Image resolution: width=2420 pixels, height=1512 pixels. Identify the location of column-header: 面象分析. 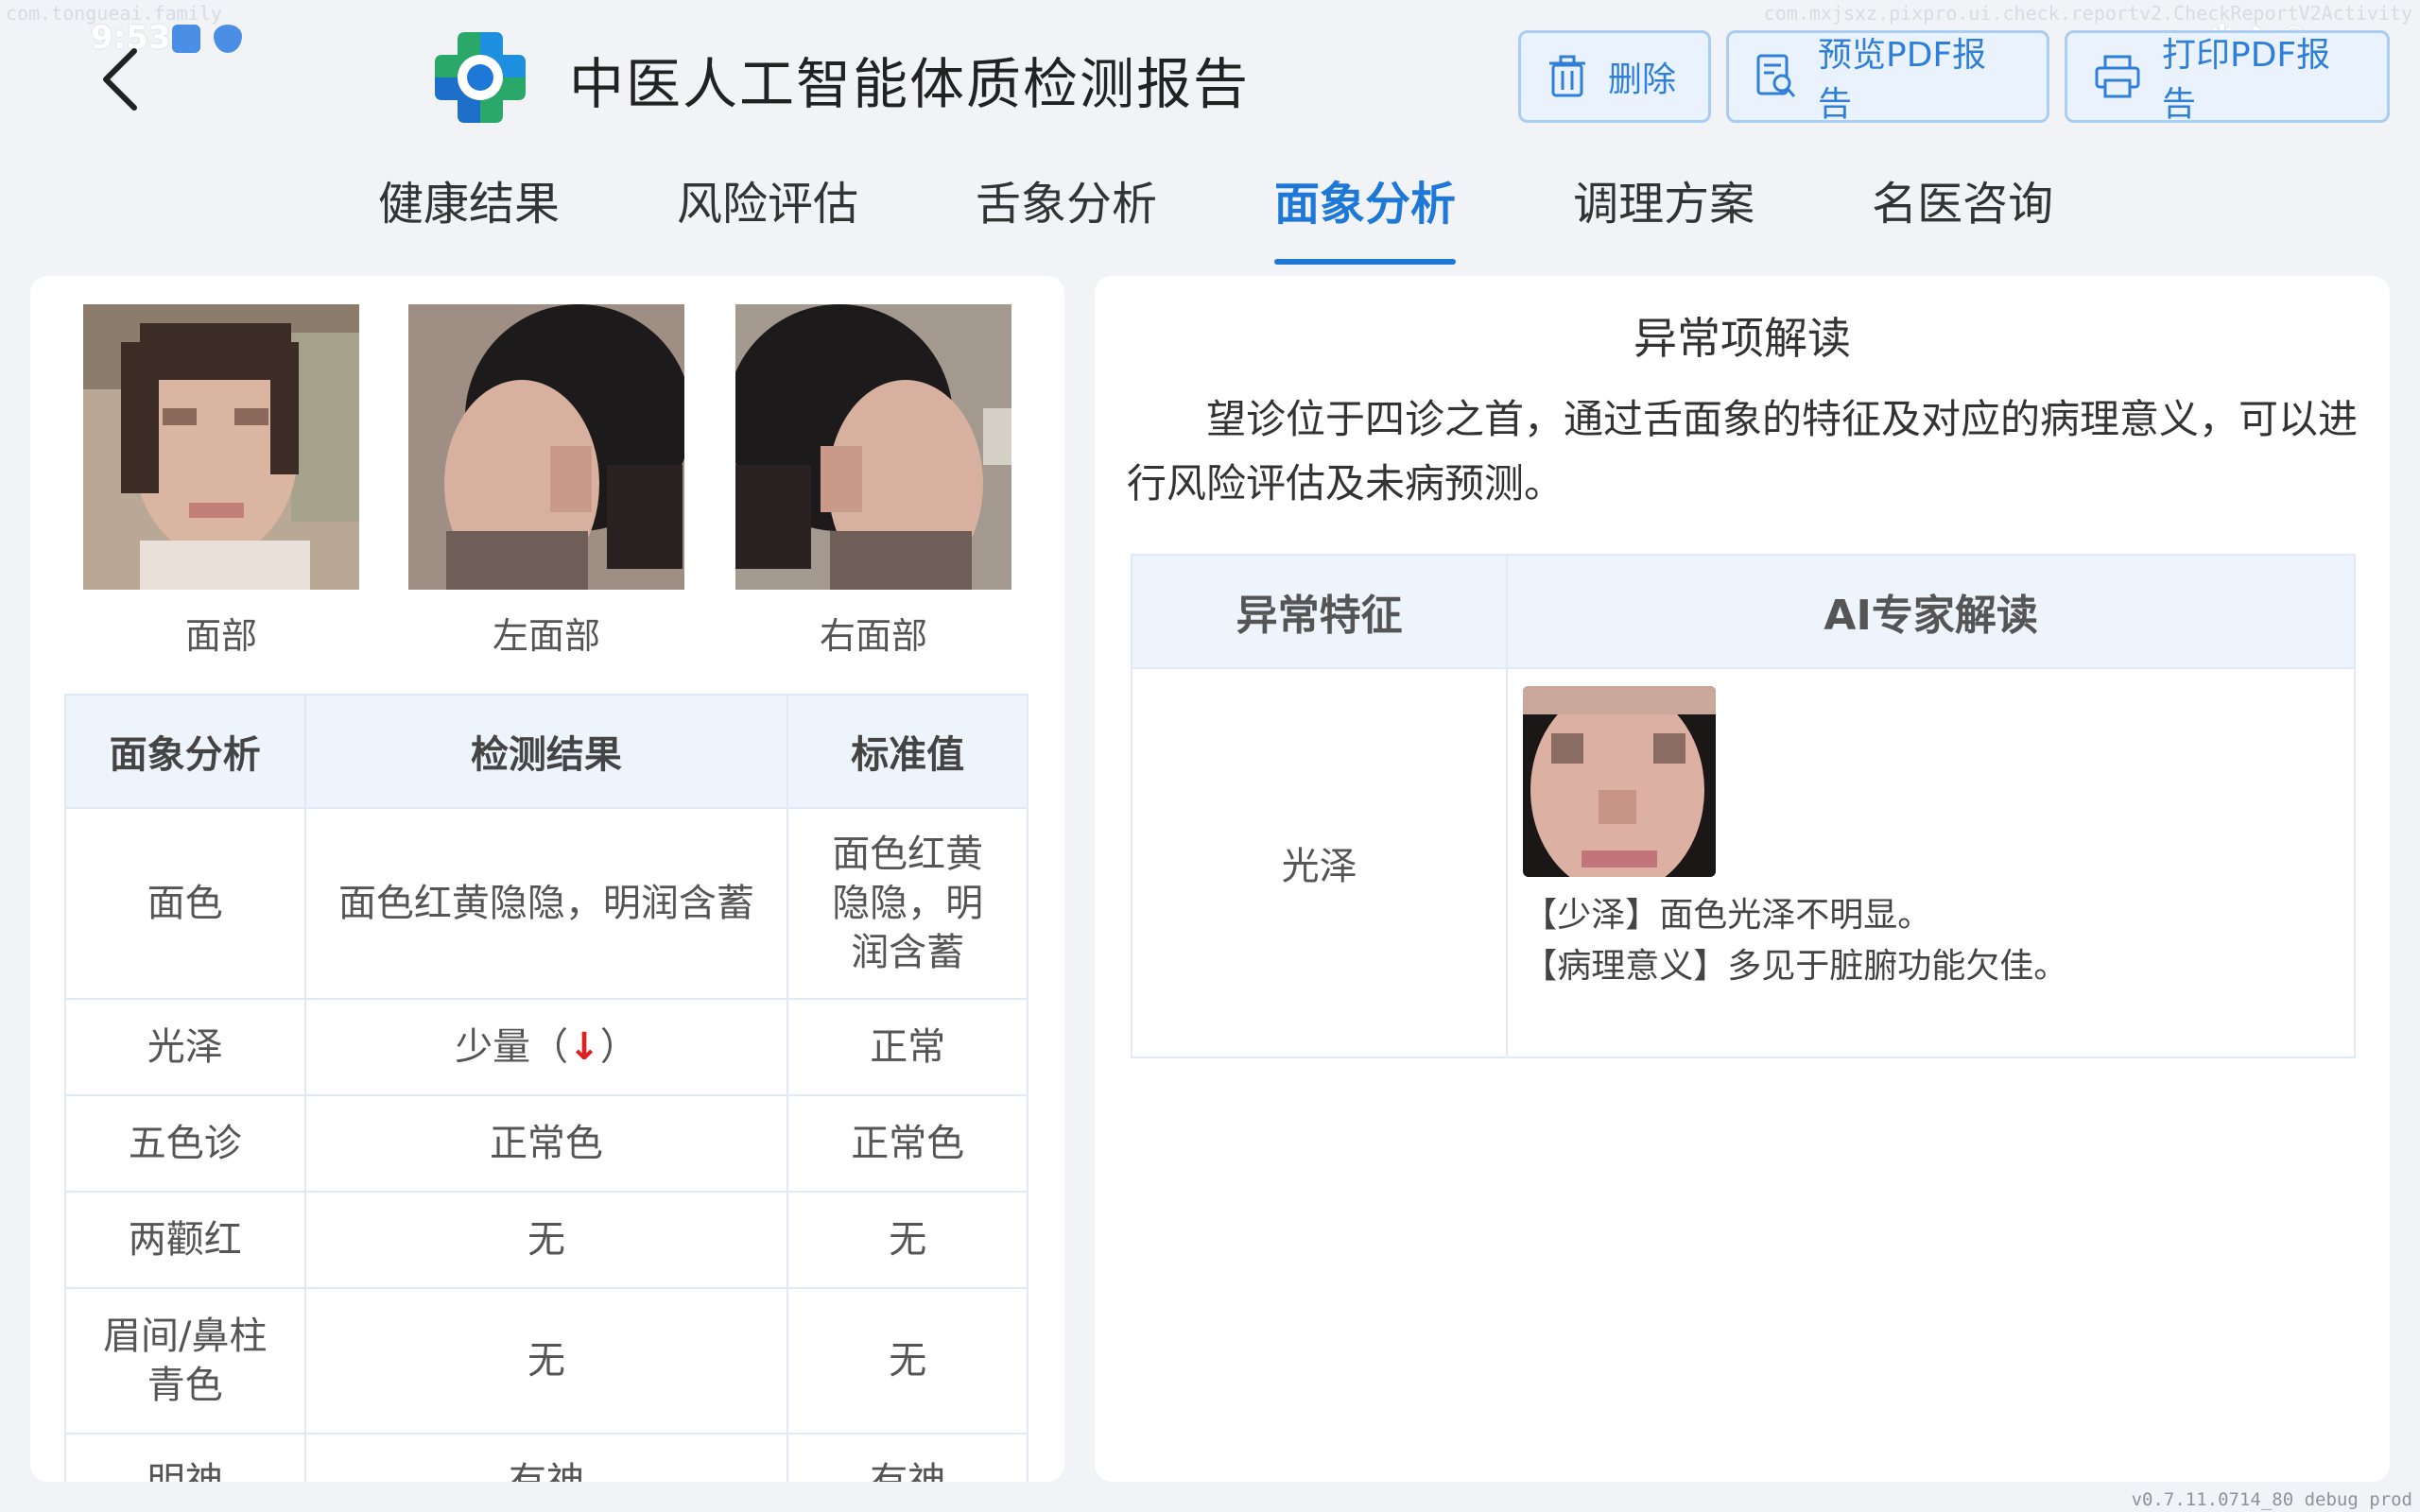
(185, 751).